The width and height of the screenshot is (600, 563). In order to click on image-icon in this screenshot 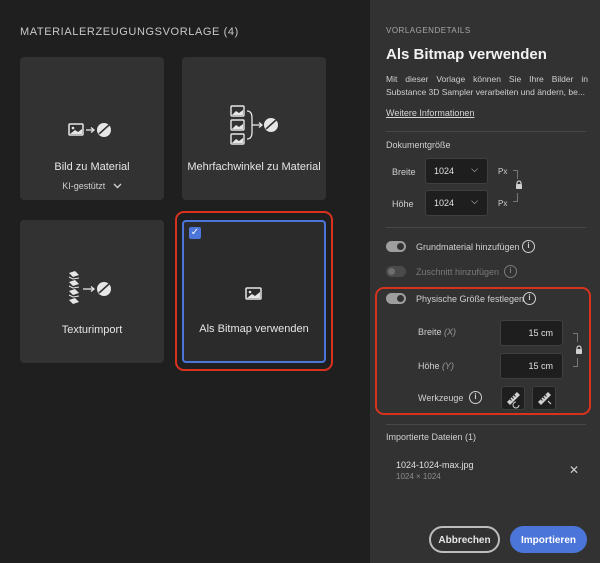, I will do `click(253, 293)`.